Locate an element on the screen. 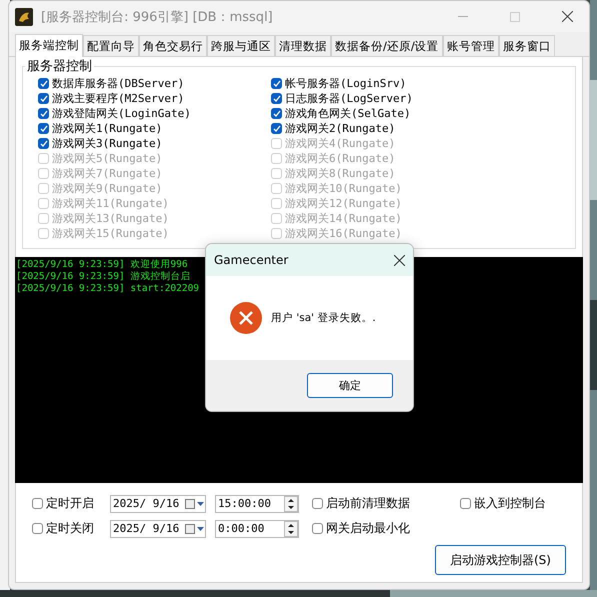 This screenshot has width=597, height=597. error-icon is located at coordinates (246, 318).